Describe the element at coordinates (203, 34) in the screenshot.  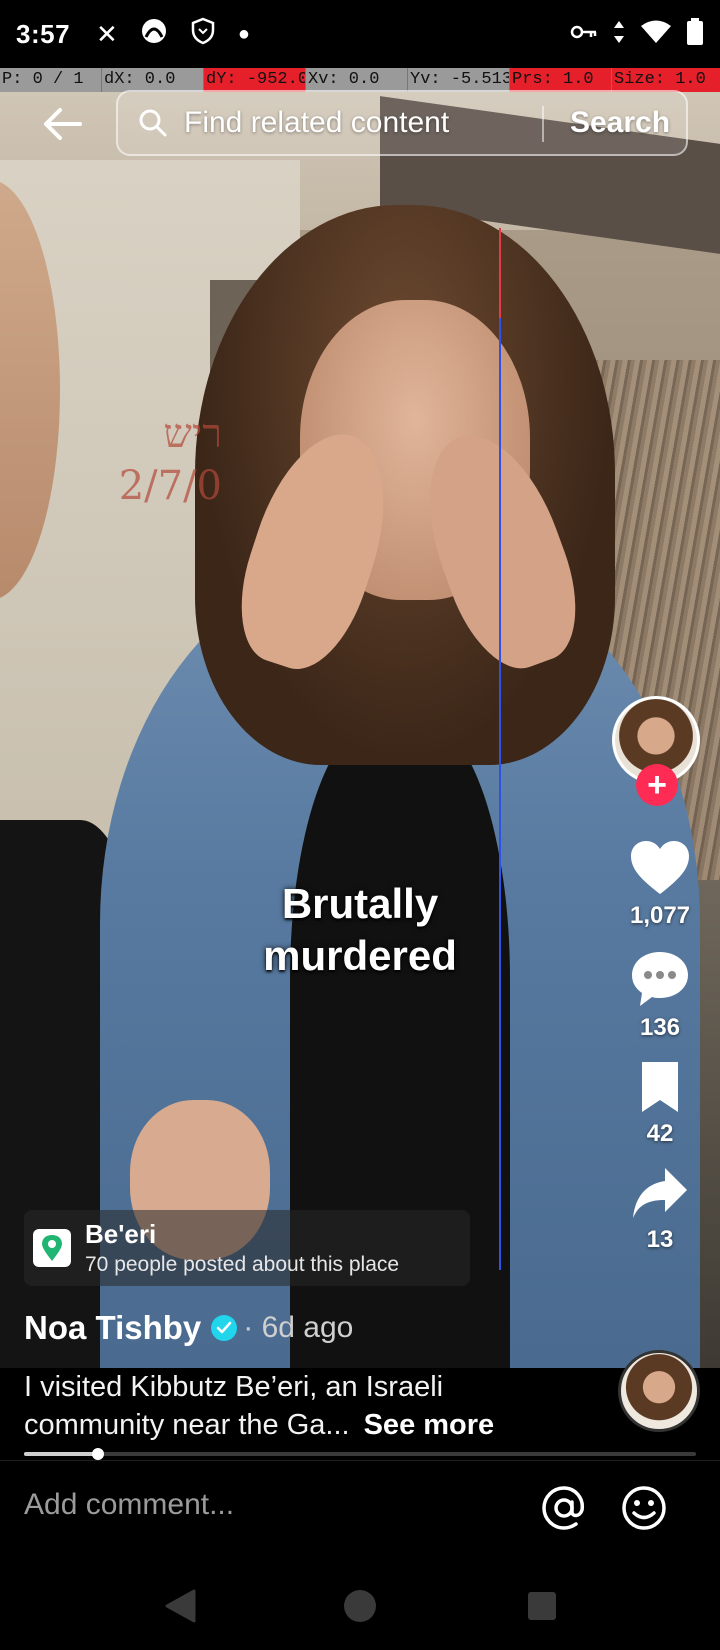
I see `shield-icon` at that location.